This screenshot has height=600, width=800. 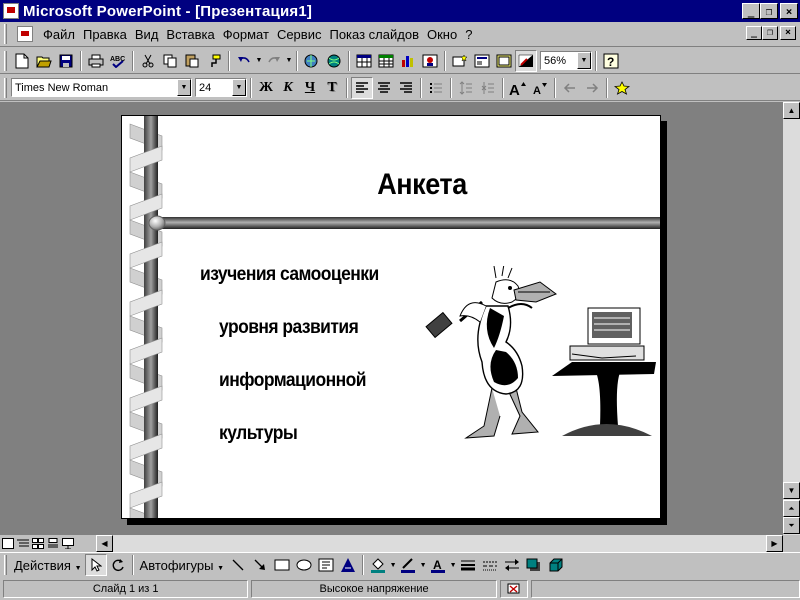 What do you see at coordinates (468, 565) in the screenshot?
I see `line-style-icon` at bounding box center [468, 565].